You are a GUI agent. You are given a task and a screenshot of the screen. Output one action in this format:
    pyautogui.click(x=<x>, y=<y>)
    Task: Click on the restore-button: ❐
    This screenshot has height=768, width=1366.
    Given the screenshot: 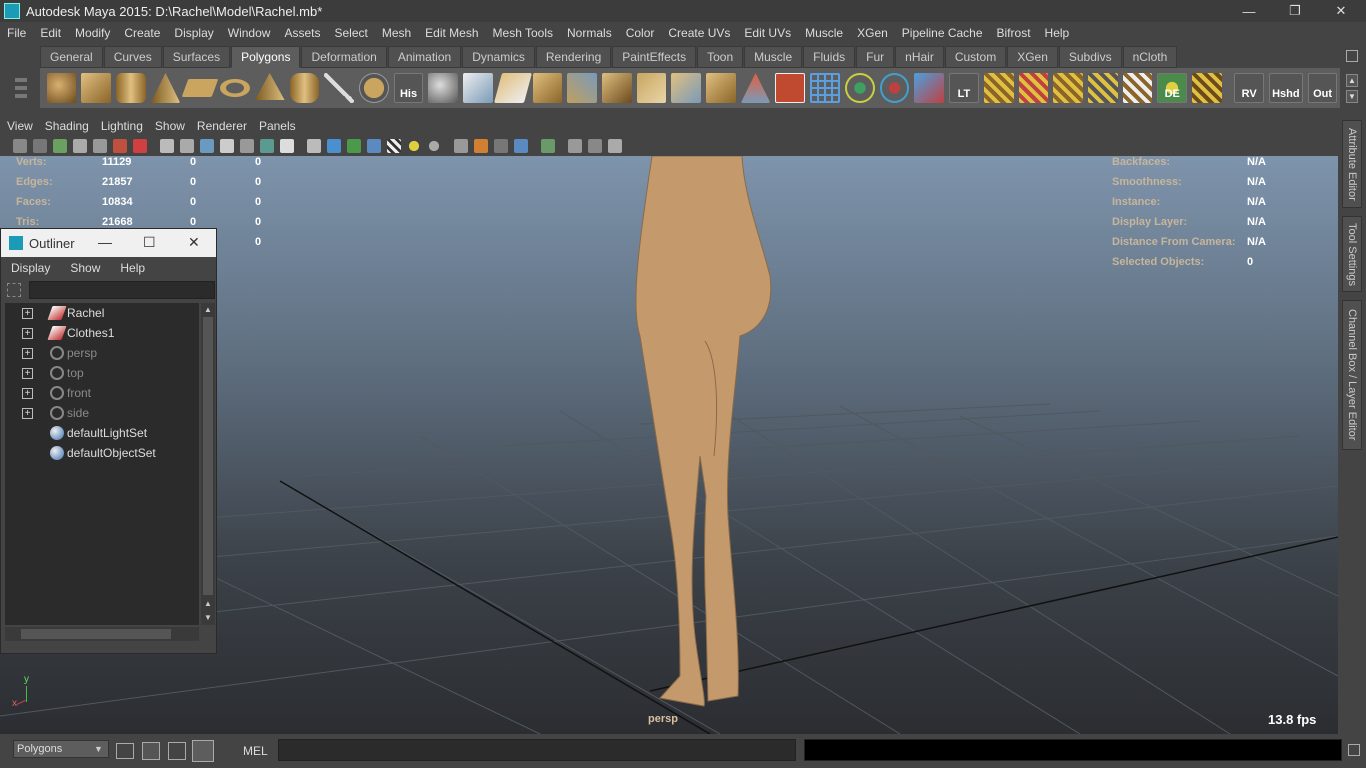 What is the action you would take?
    pyautogui.click(x=1295, y=11)
    